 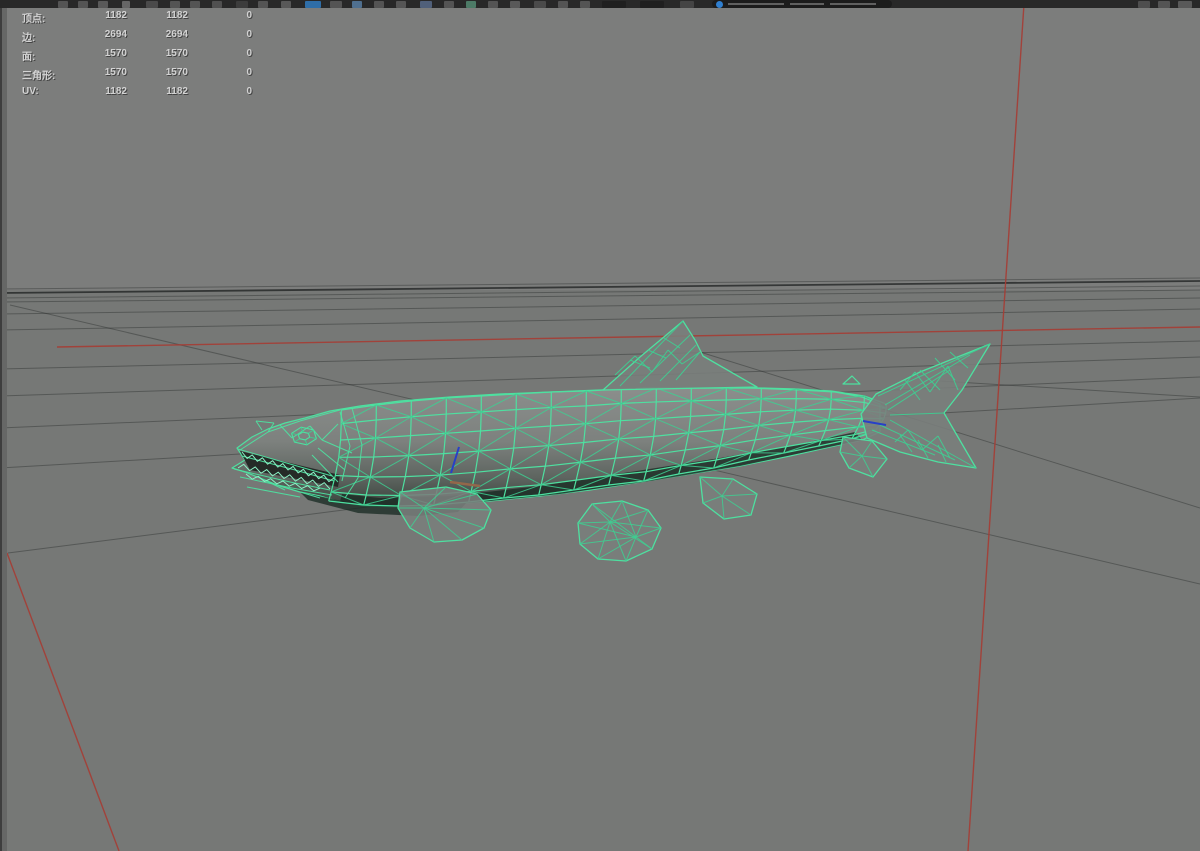 I want to click on hud-label: 三角形:, so click(x=39, y=76).